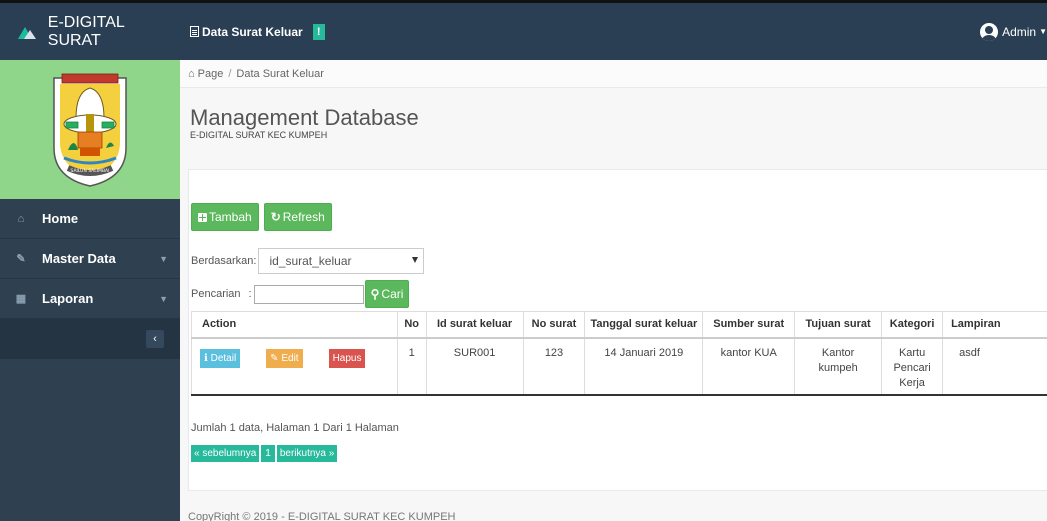  I want to click on column-header: Sumber surat, so click(749, 325).